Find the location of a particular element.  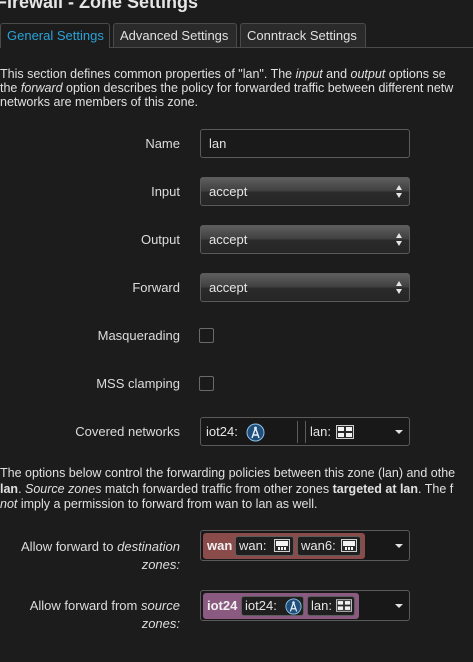

name-input: lan is located at coordinates (305, 143).